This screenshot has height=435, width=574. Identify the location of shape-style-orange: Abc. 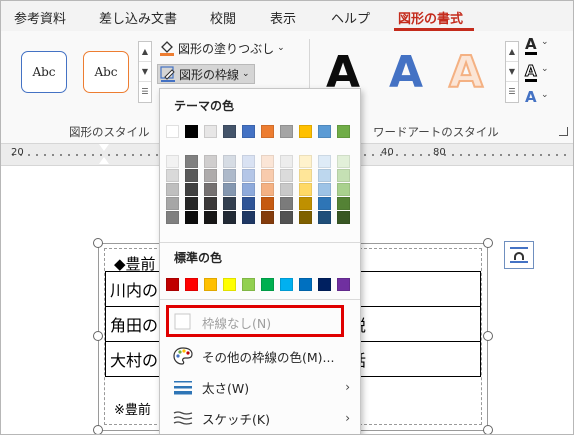
(106, 72).